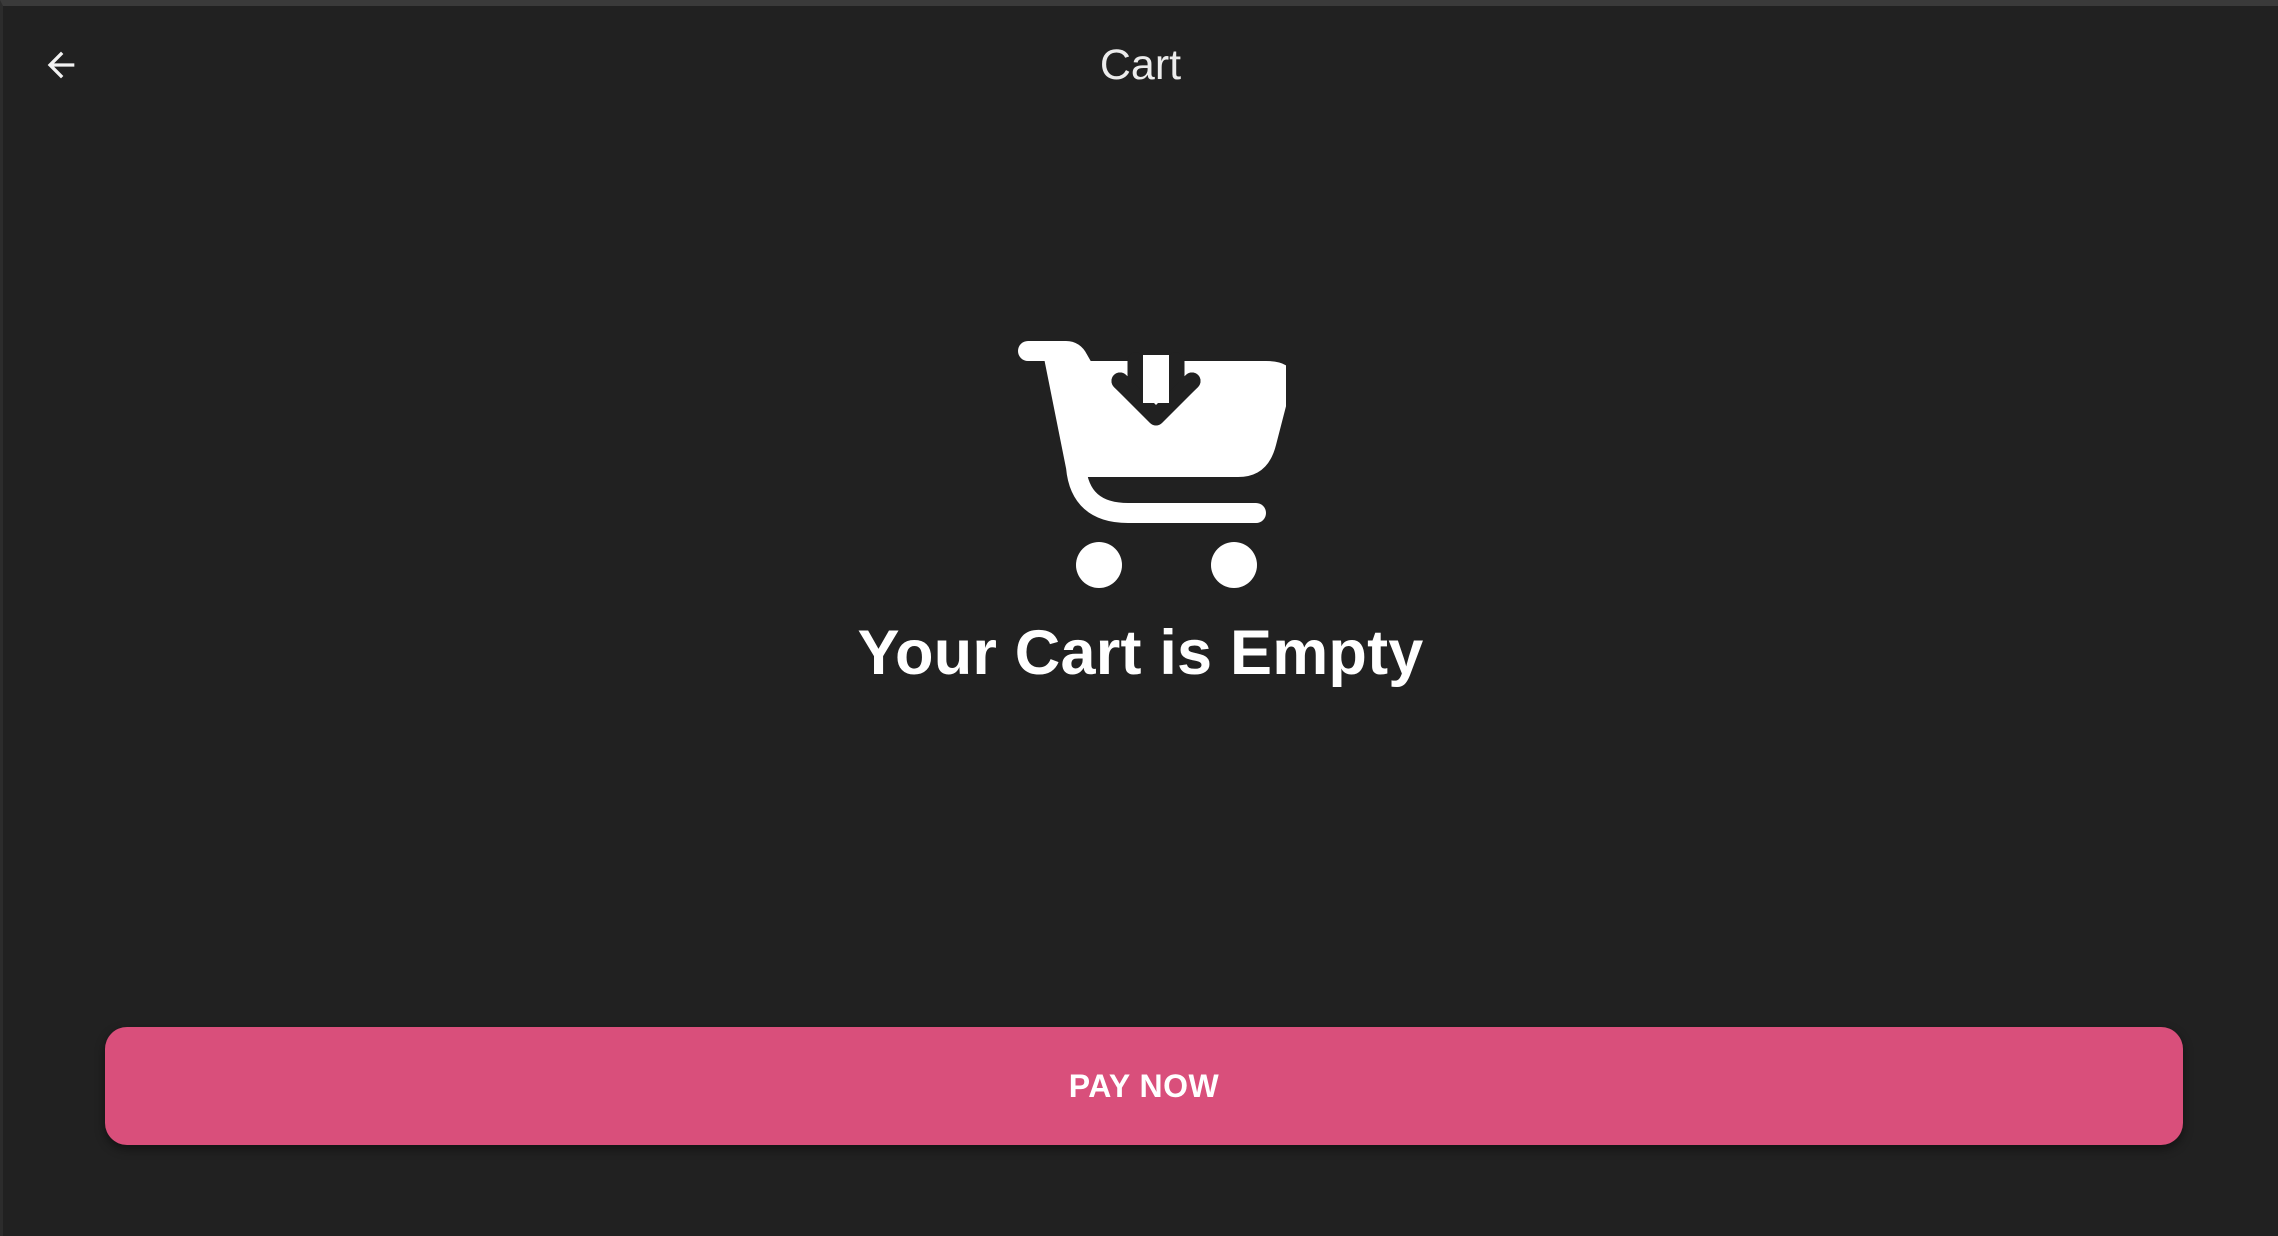 The image size is (2278, 1236). I want to click on pay-now-label: PAY NOW, so click(1144, 1085).